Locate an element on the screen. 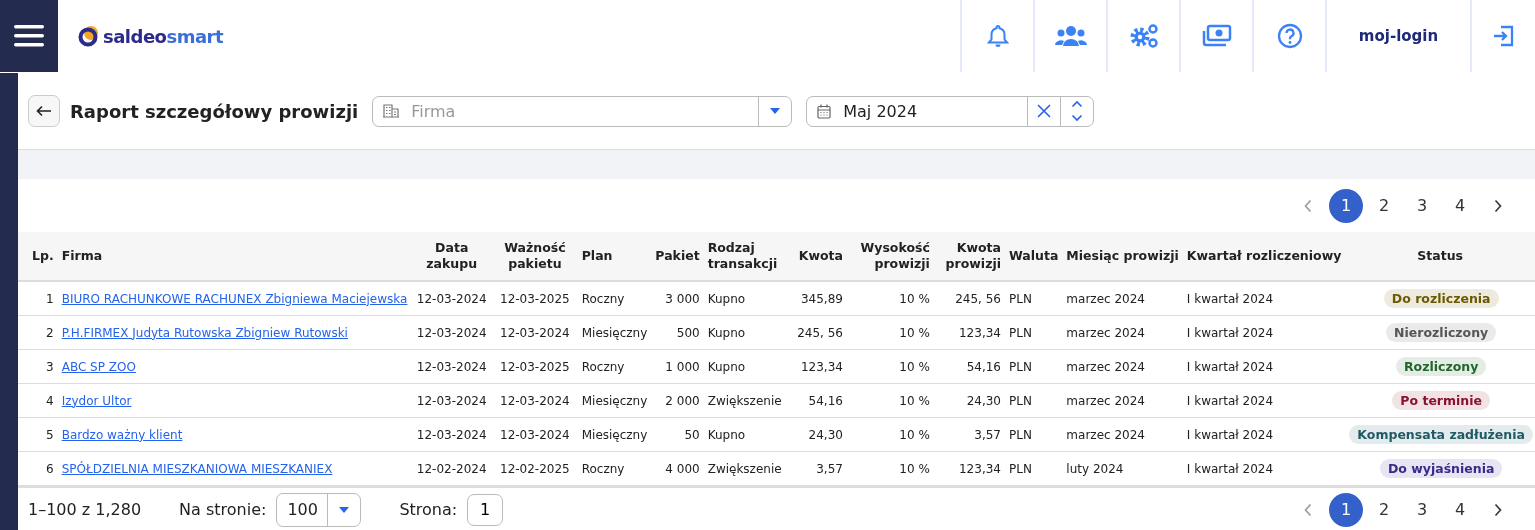 The height and width of the screenshot is (530, 1535). settings-icon is located at coordinates (1143, 36).